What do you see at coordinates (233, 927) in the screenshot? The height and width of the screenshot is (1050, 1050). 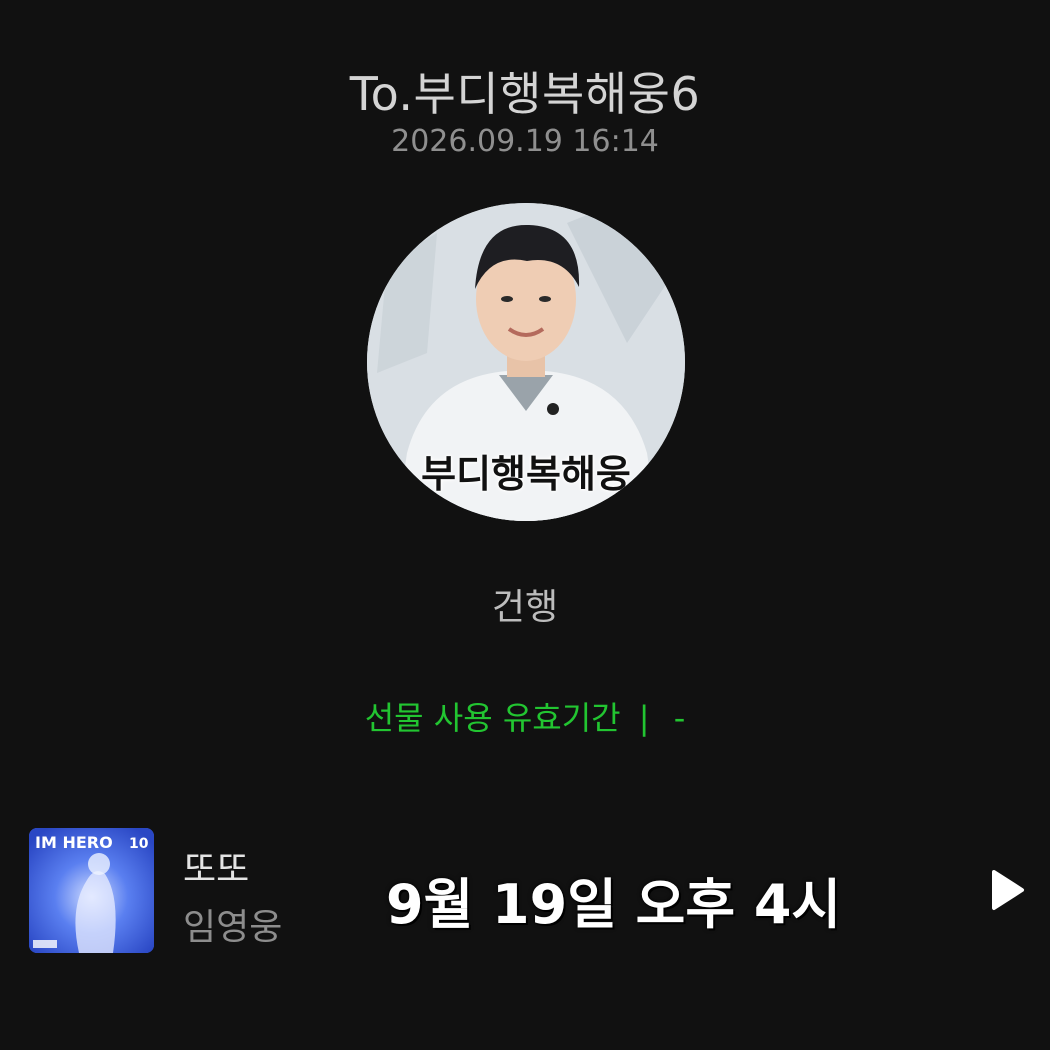 I see `song-artist: 임영웅` at bounding box center [233, 927].